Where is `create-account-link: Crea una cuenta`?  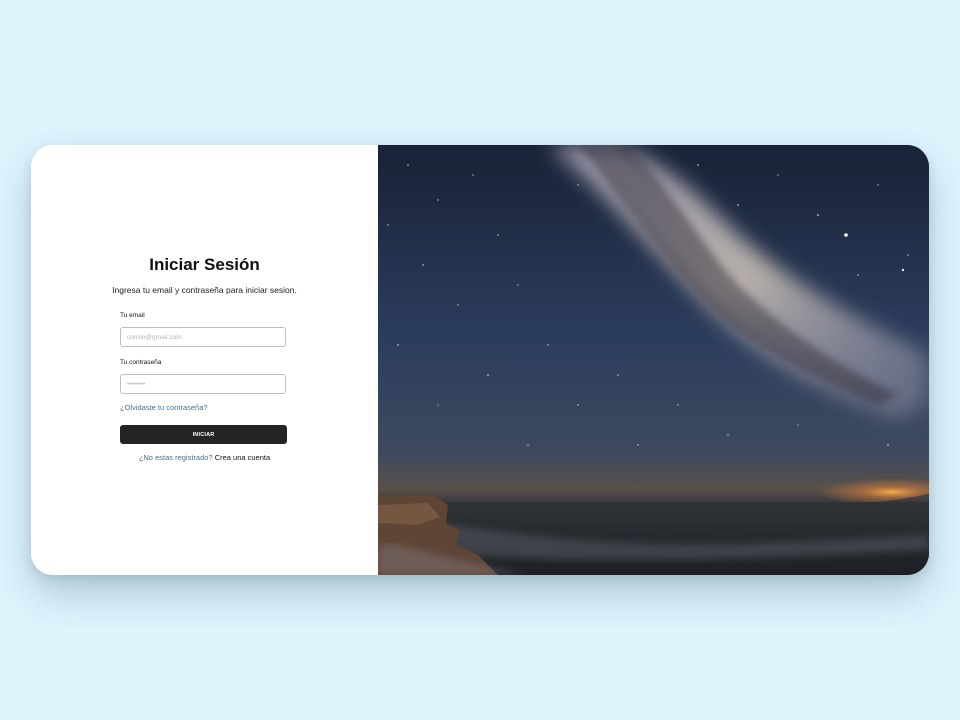
create-account-link: Crea una cuenta is located at coordinates (242, 457).